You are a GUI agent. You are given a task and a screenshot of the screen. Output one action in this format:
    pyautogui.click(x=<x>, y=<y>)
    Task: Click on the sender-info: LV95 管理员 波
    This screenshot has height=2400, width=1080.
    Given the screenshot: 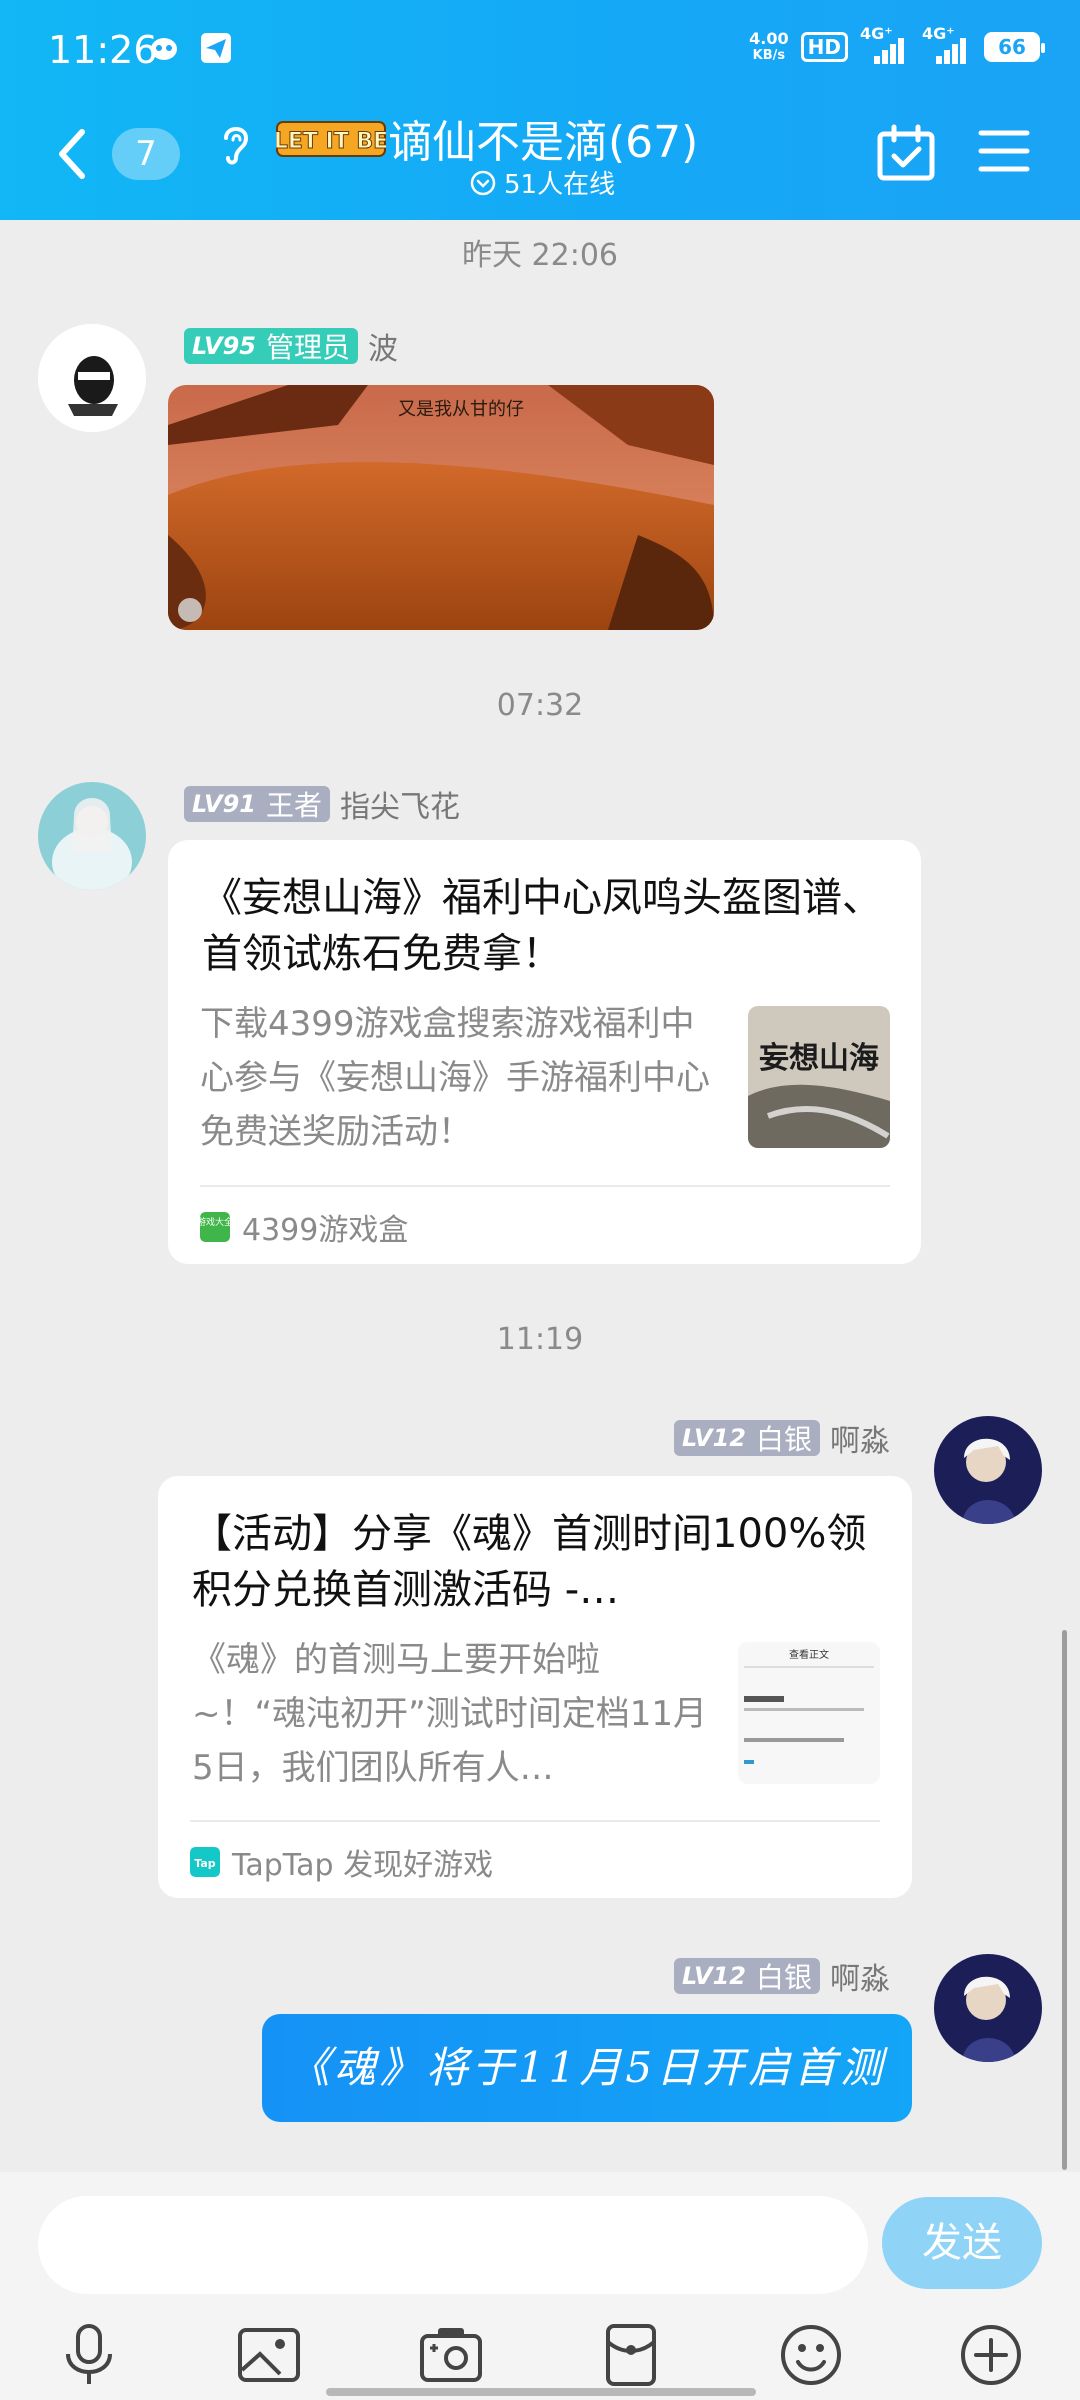 What is the action you would take?
    pyautogui.click(x=291, y=346)
    